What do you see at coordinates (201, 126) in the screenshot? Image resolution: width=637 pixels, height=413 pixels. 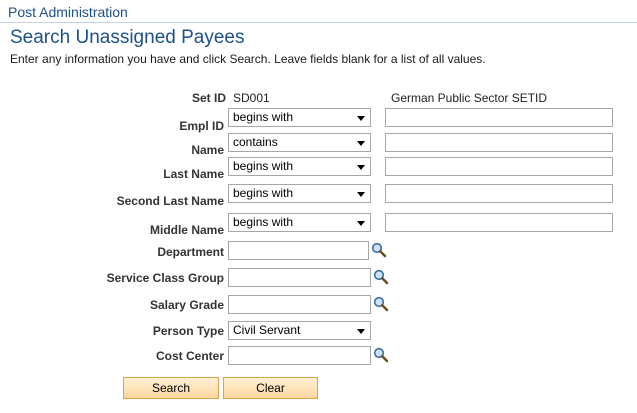 I see `emplid-label: Empl ID` at bounding box center [201, 126].